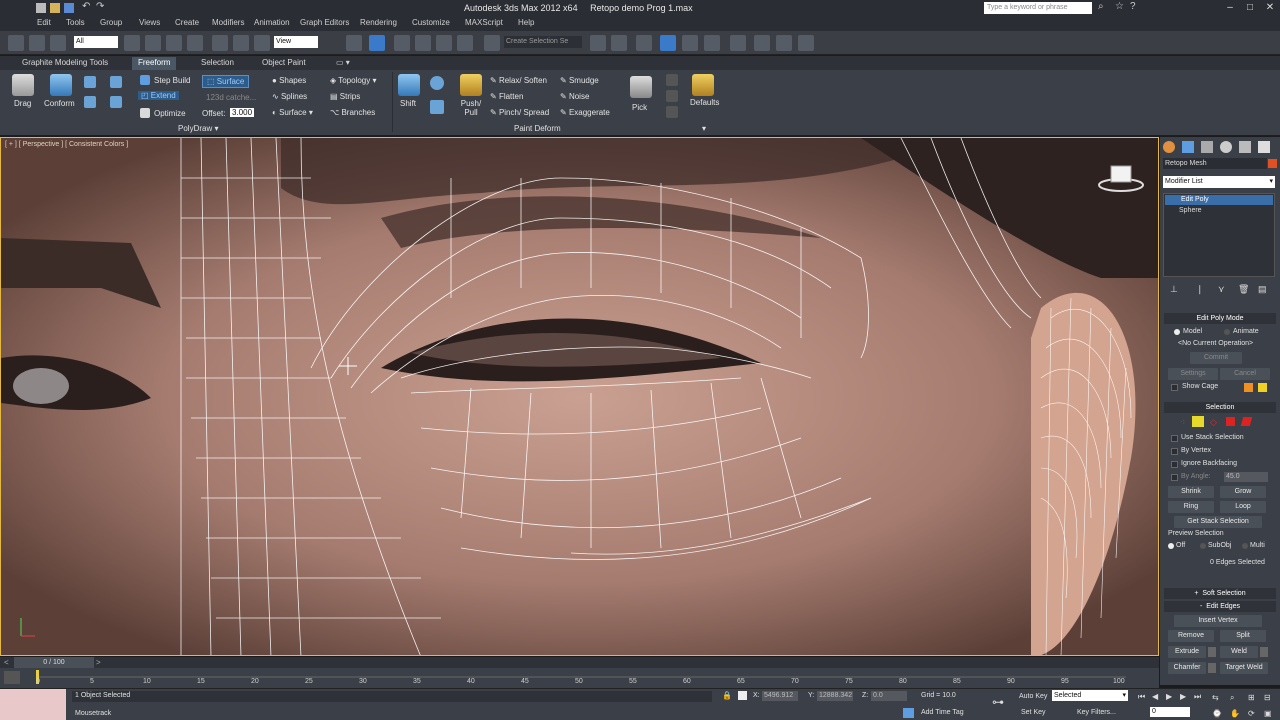 This screenshot has width=1280, height=720. I want to click on stack-item-sphere: Sphere, so click(1219, 211).